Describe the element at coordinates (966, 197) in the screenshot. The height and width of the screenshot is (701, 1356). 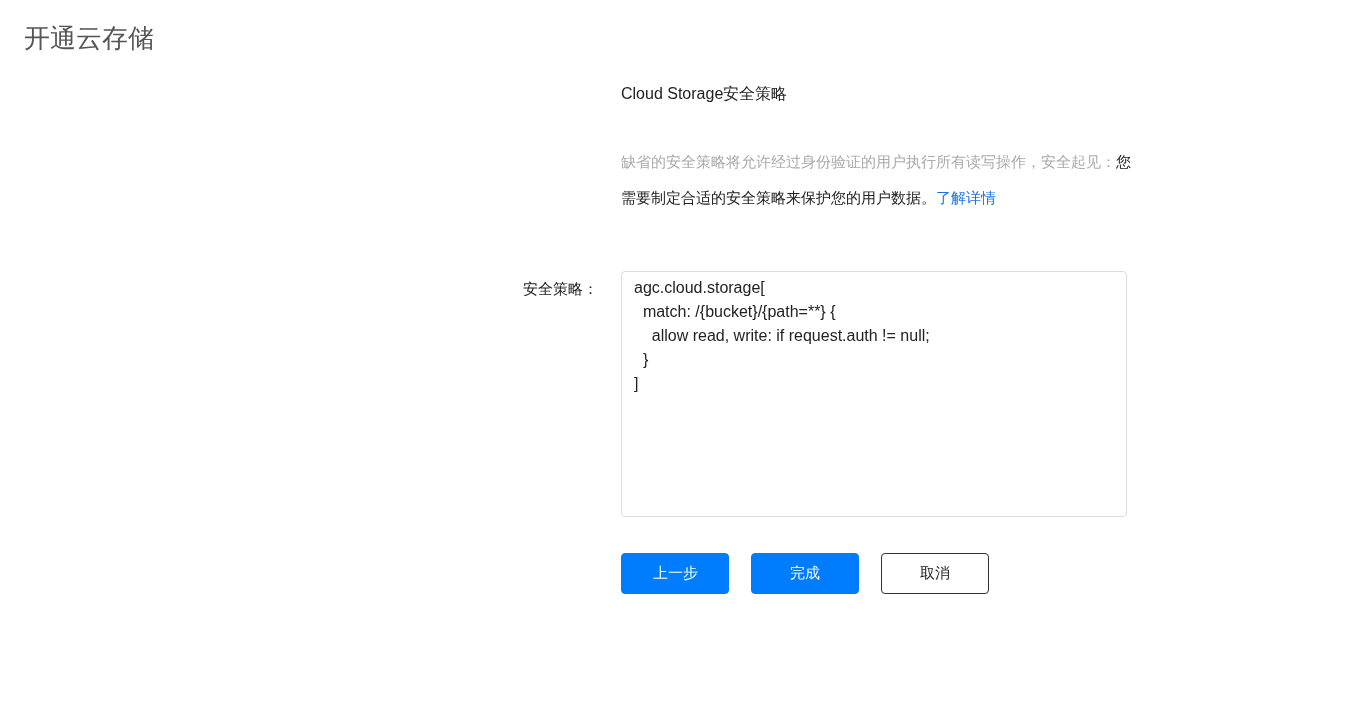
I see `learn-more-link: 了解详情` at that location.